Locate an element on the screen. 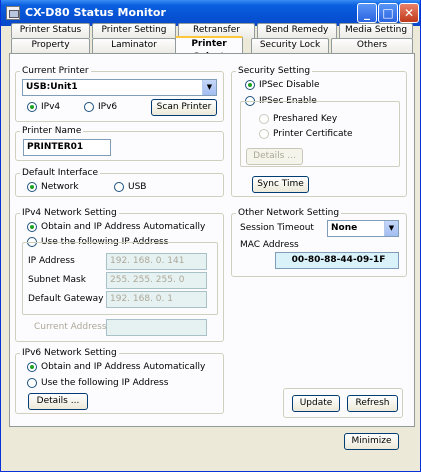 This screenshot has width=421, height=472. action-button-group: Update Refresh is located at coordinates (343, 403).